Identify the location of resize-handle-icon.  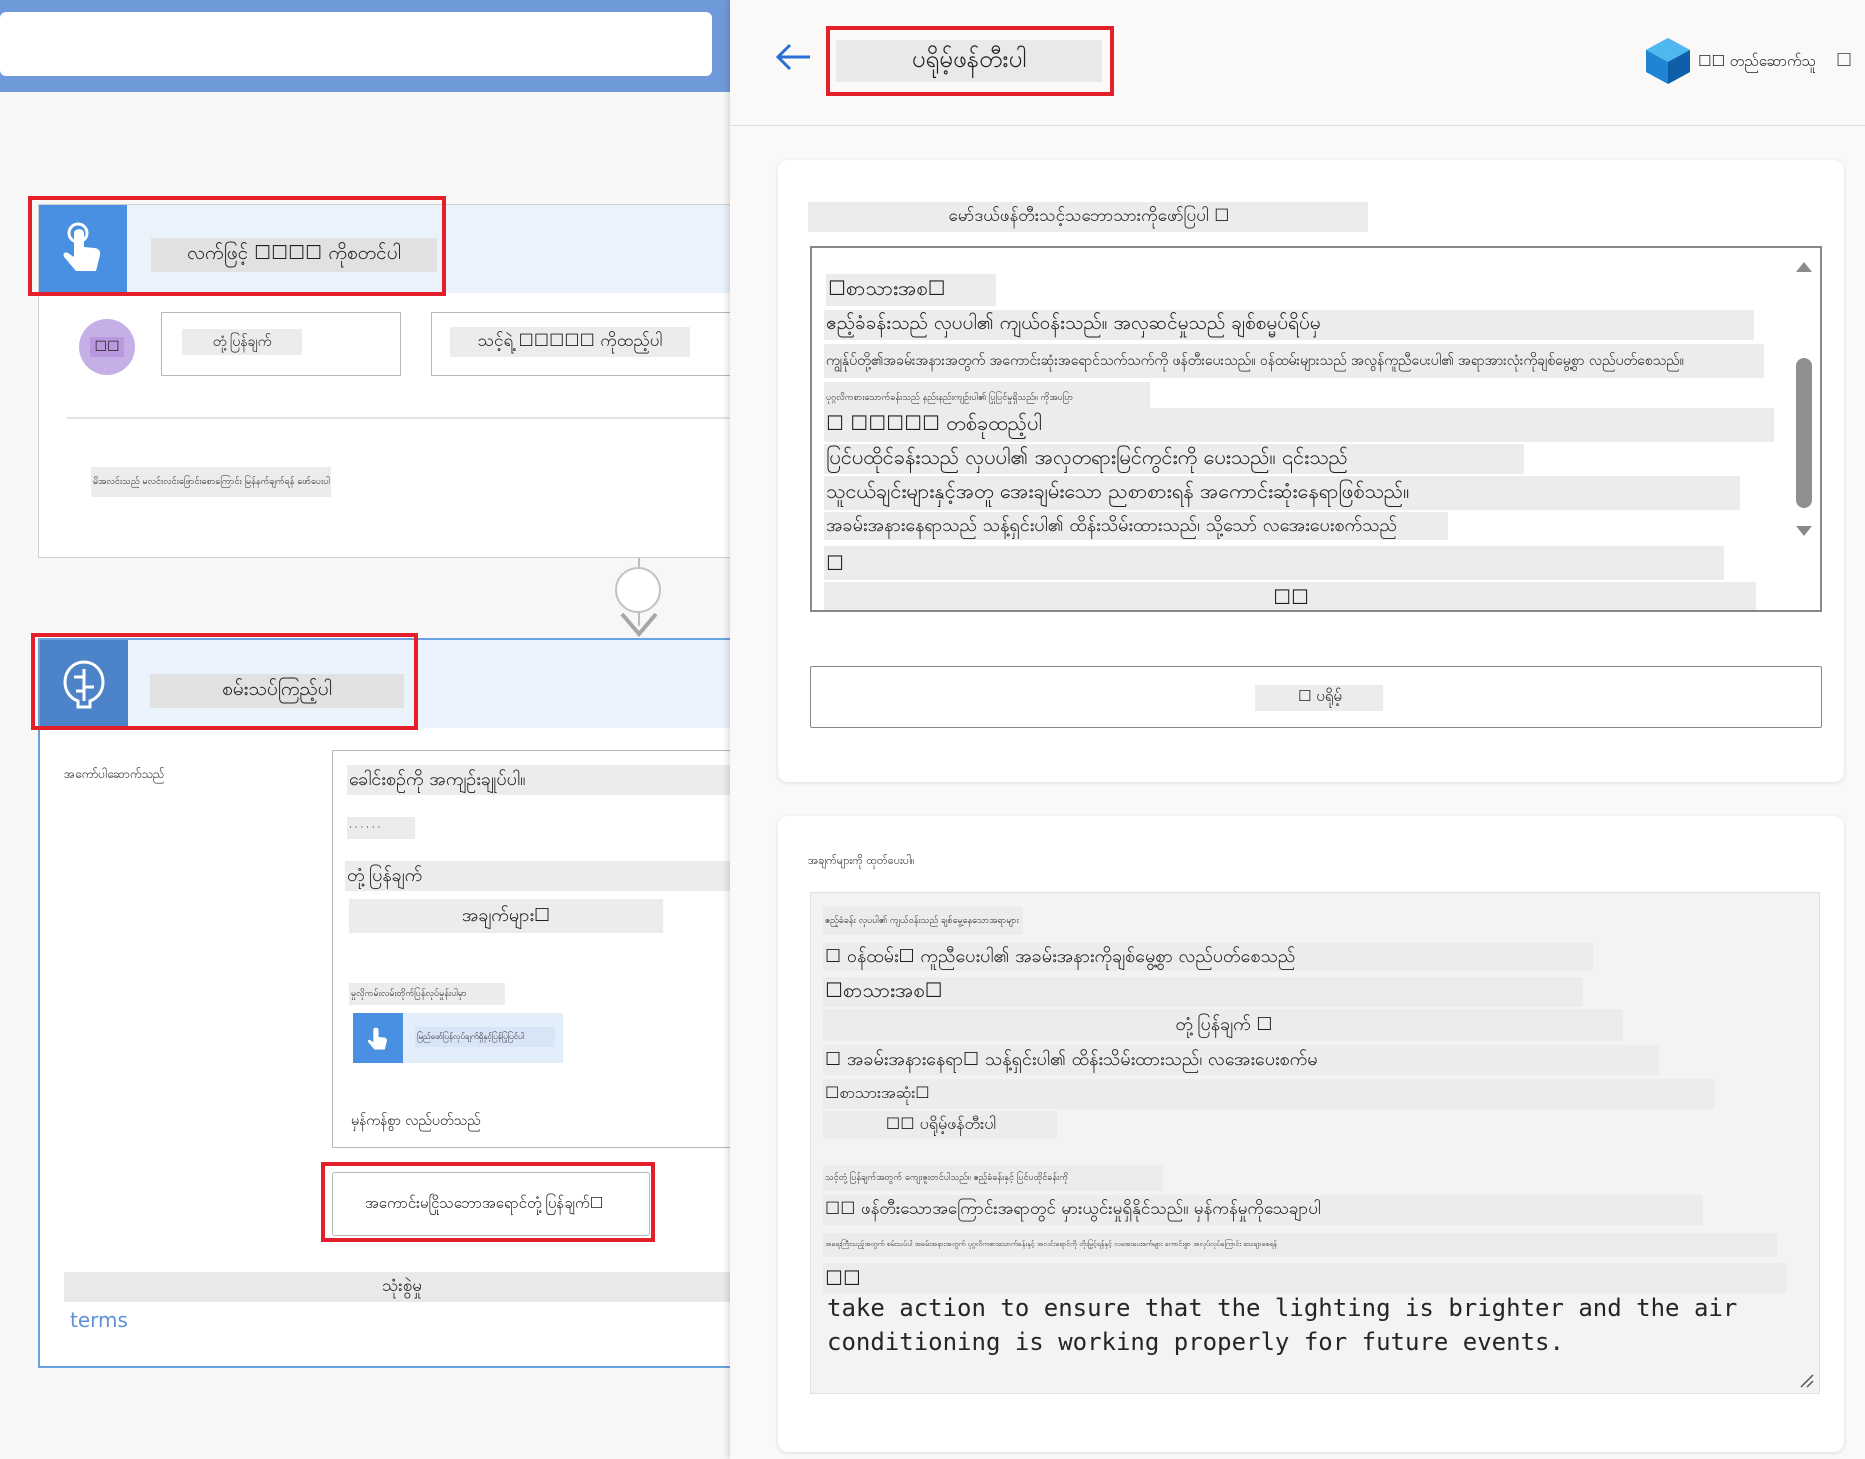
(1807, 1383).